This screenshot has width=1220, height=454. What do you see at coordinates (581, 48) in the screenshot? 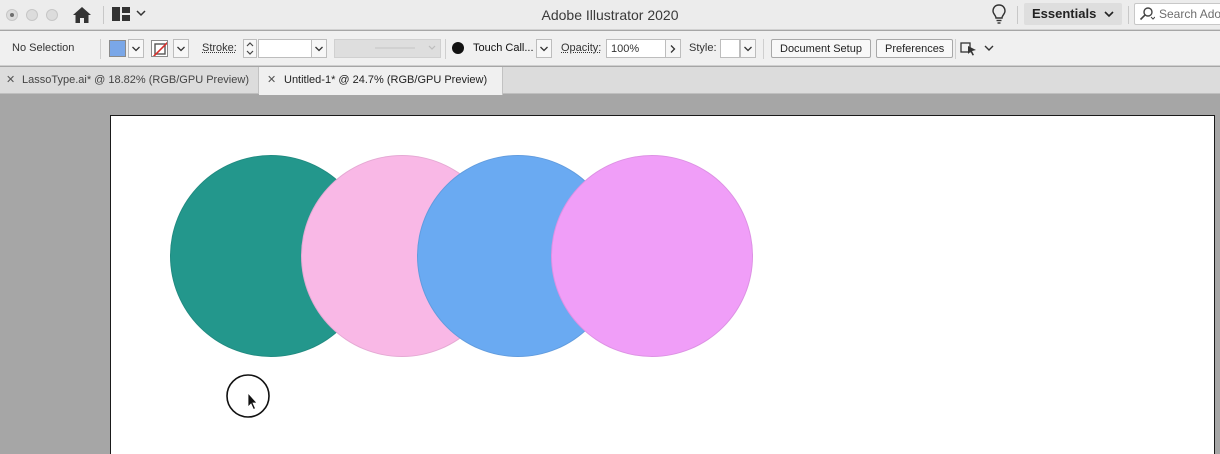
I see `opacity-label: Opacity:` at bounding box center [581, 48].